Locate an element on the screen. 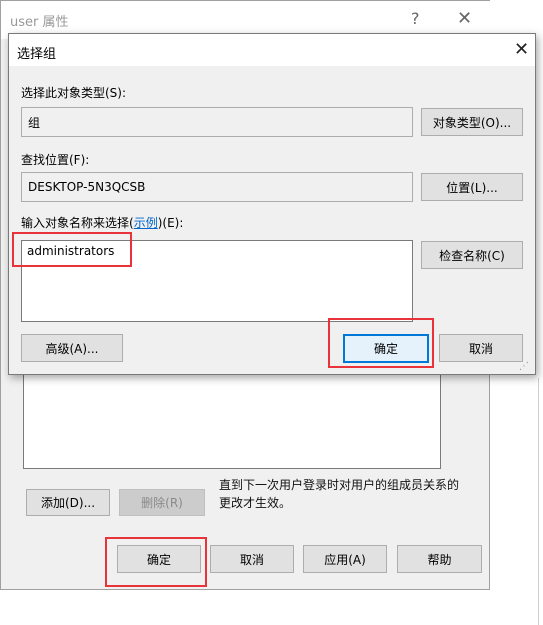  remove-button: 删除(R) is located at coordinates (162, 502).